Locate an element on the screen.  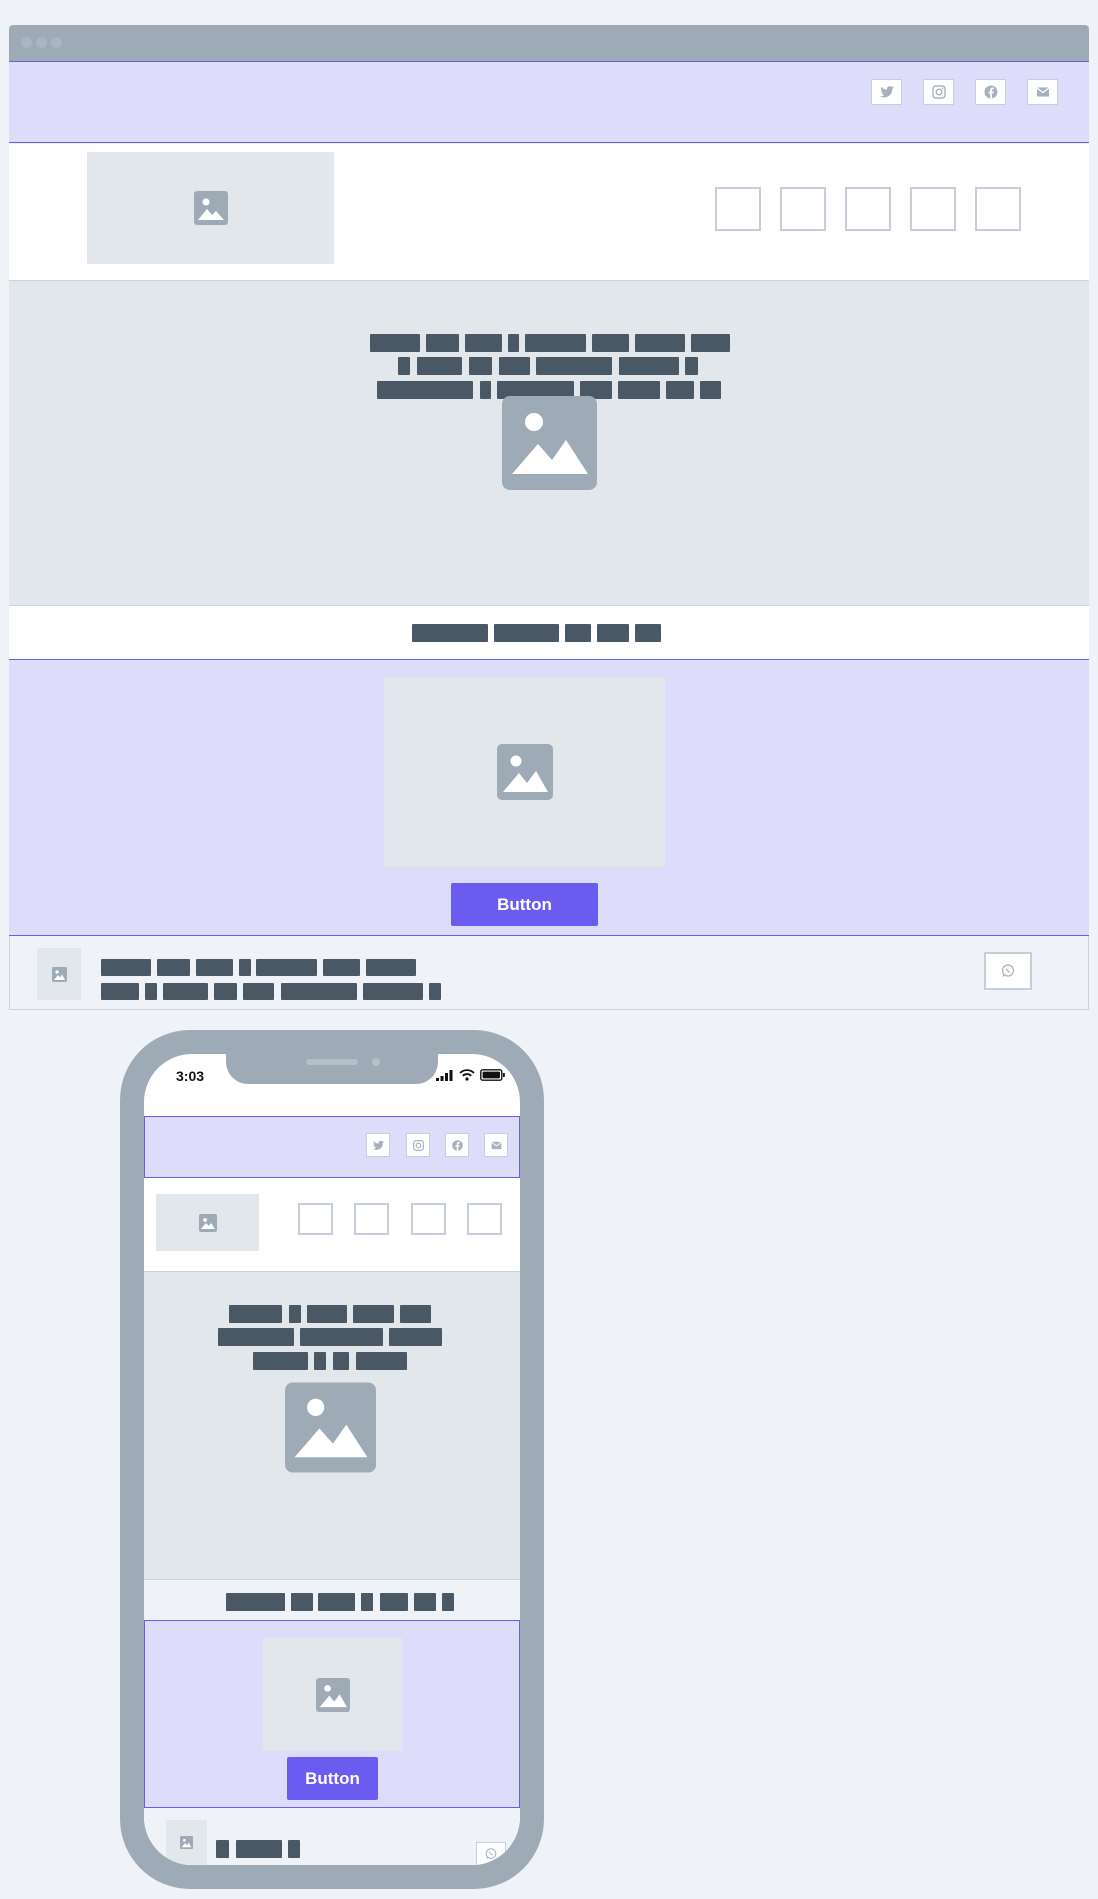
mobile-footer is located at coordinates (332, 1836).